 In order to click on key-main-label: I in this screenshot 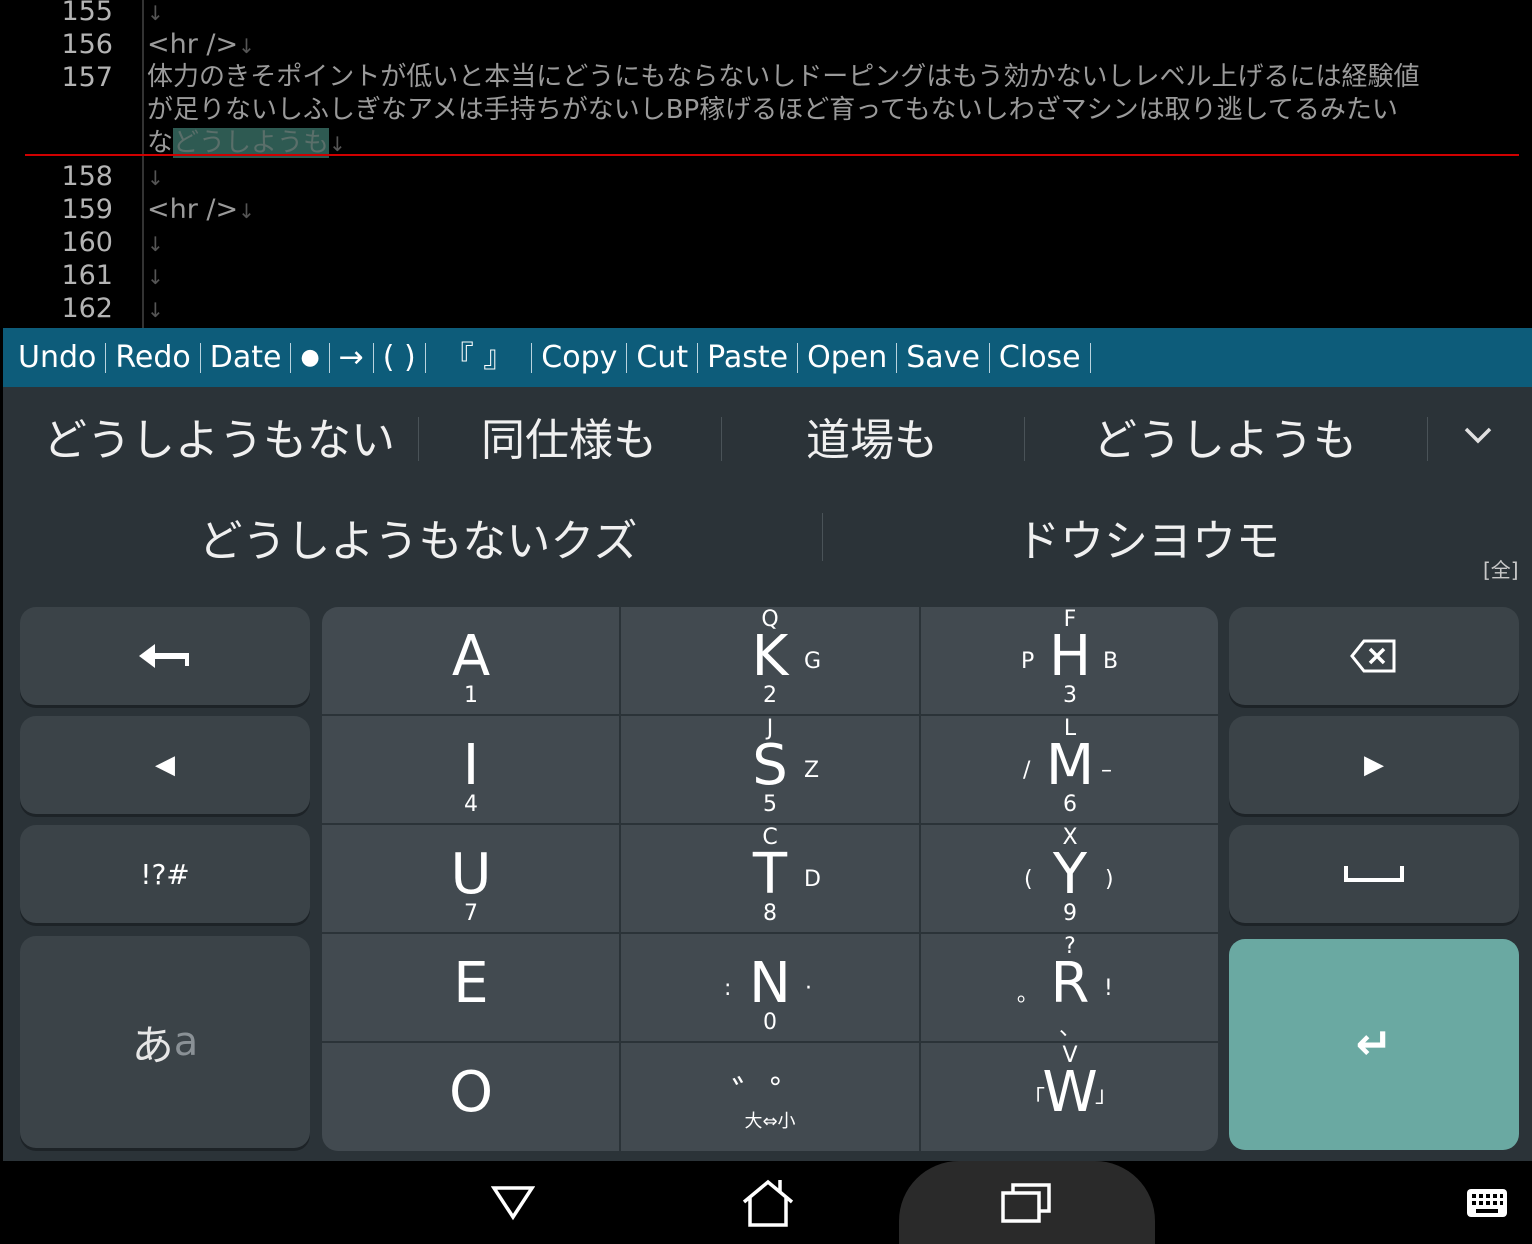, I will do `click(471, 765)`.